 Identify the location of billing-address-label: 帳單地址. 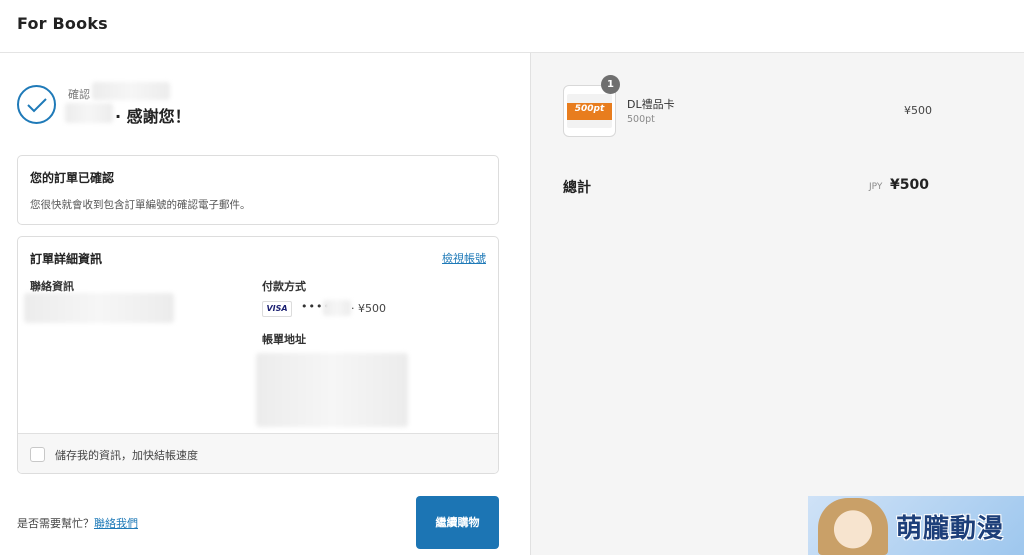
(284, 339).